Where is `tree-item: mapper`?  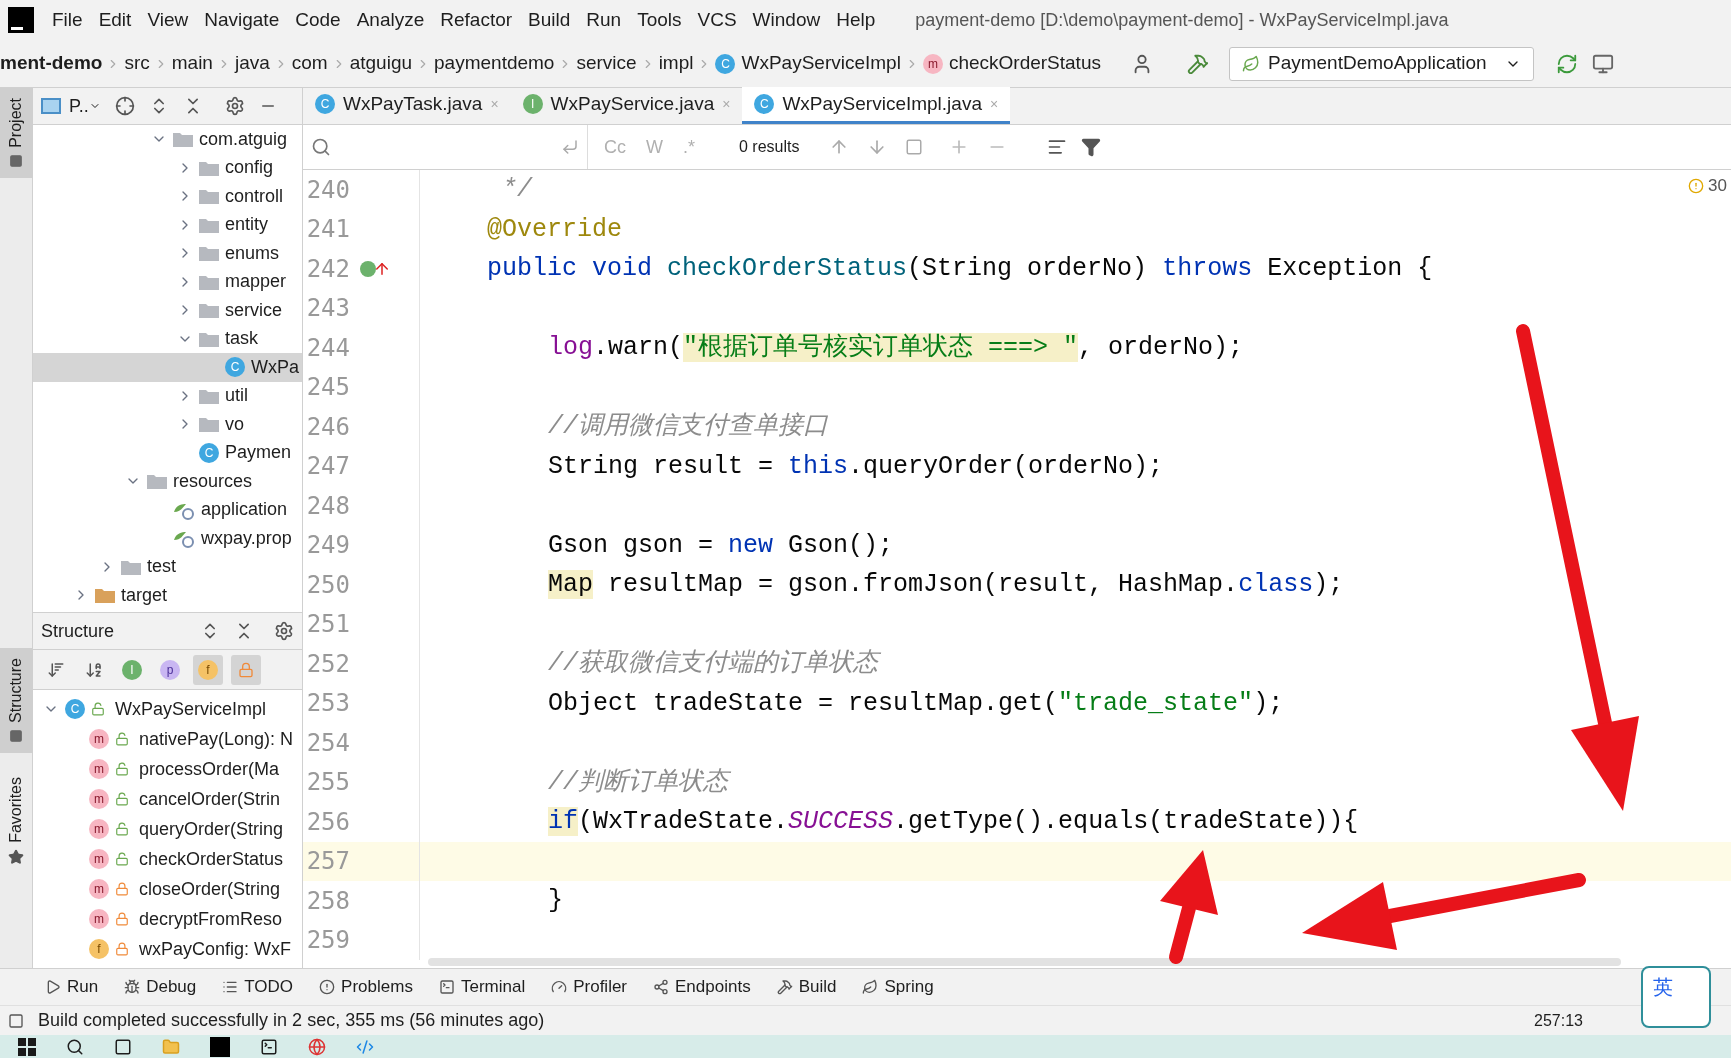 tree-item: mapper is located at coordinates (167, 281).